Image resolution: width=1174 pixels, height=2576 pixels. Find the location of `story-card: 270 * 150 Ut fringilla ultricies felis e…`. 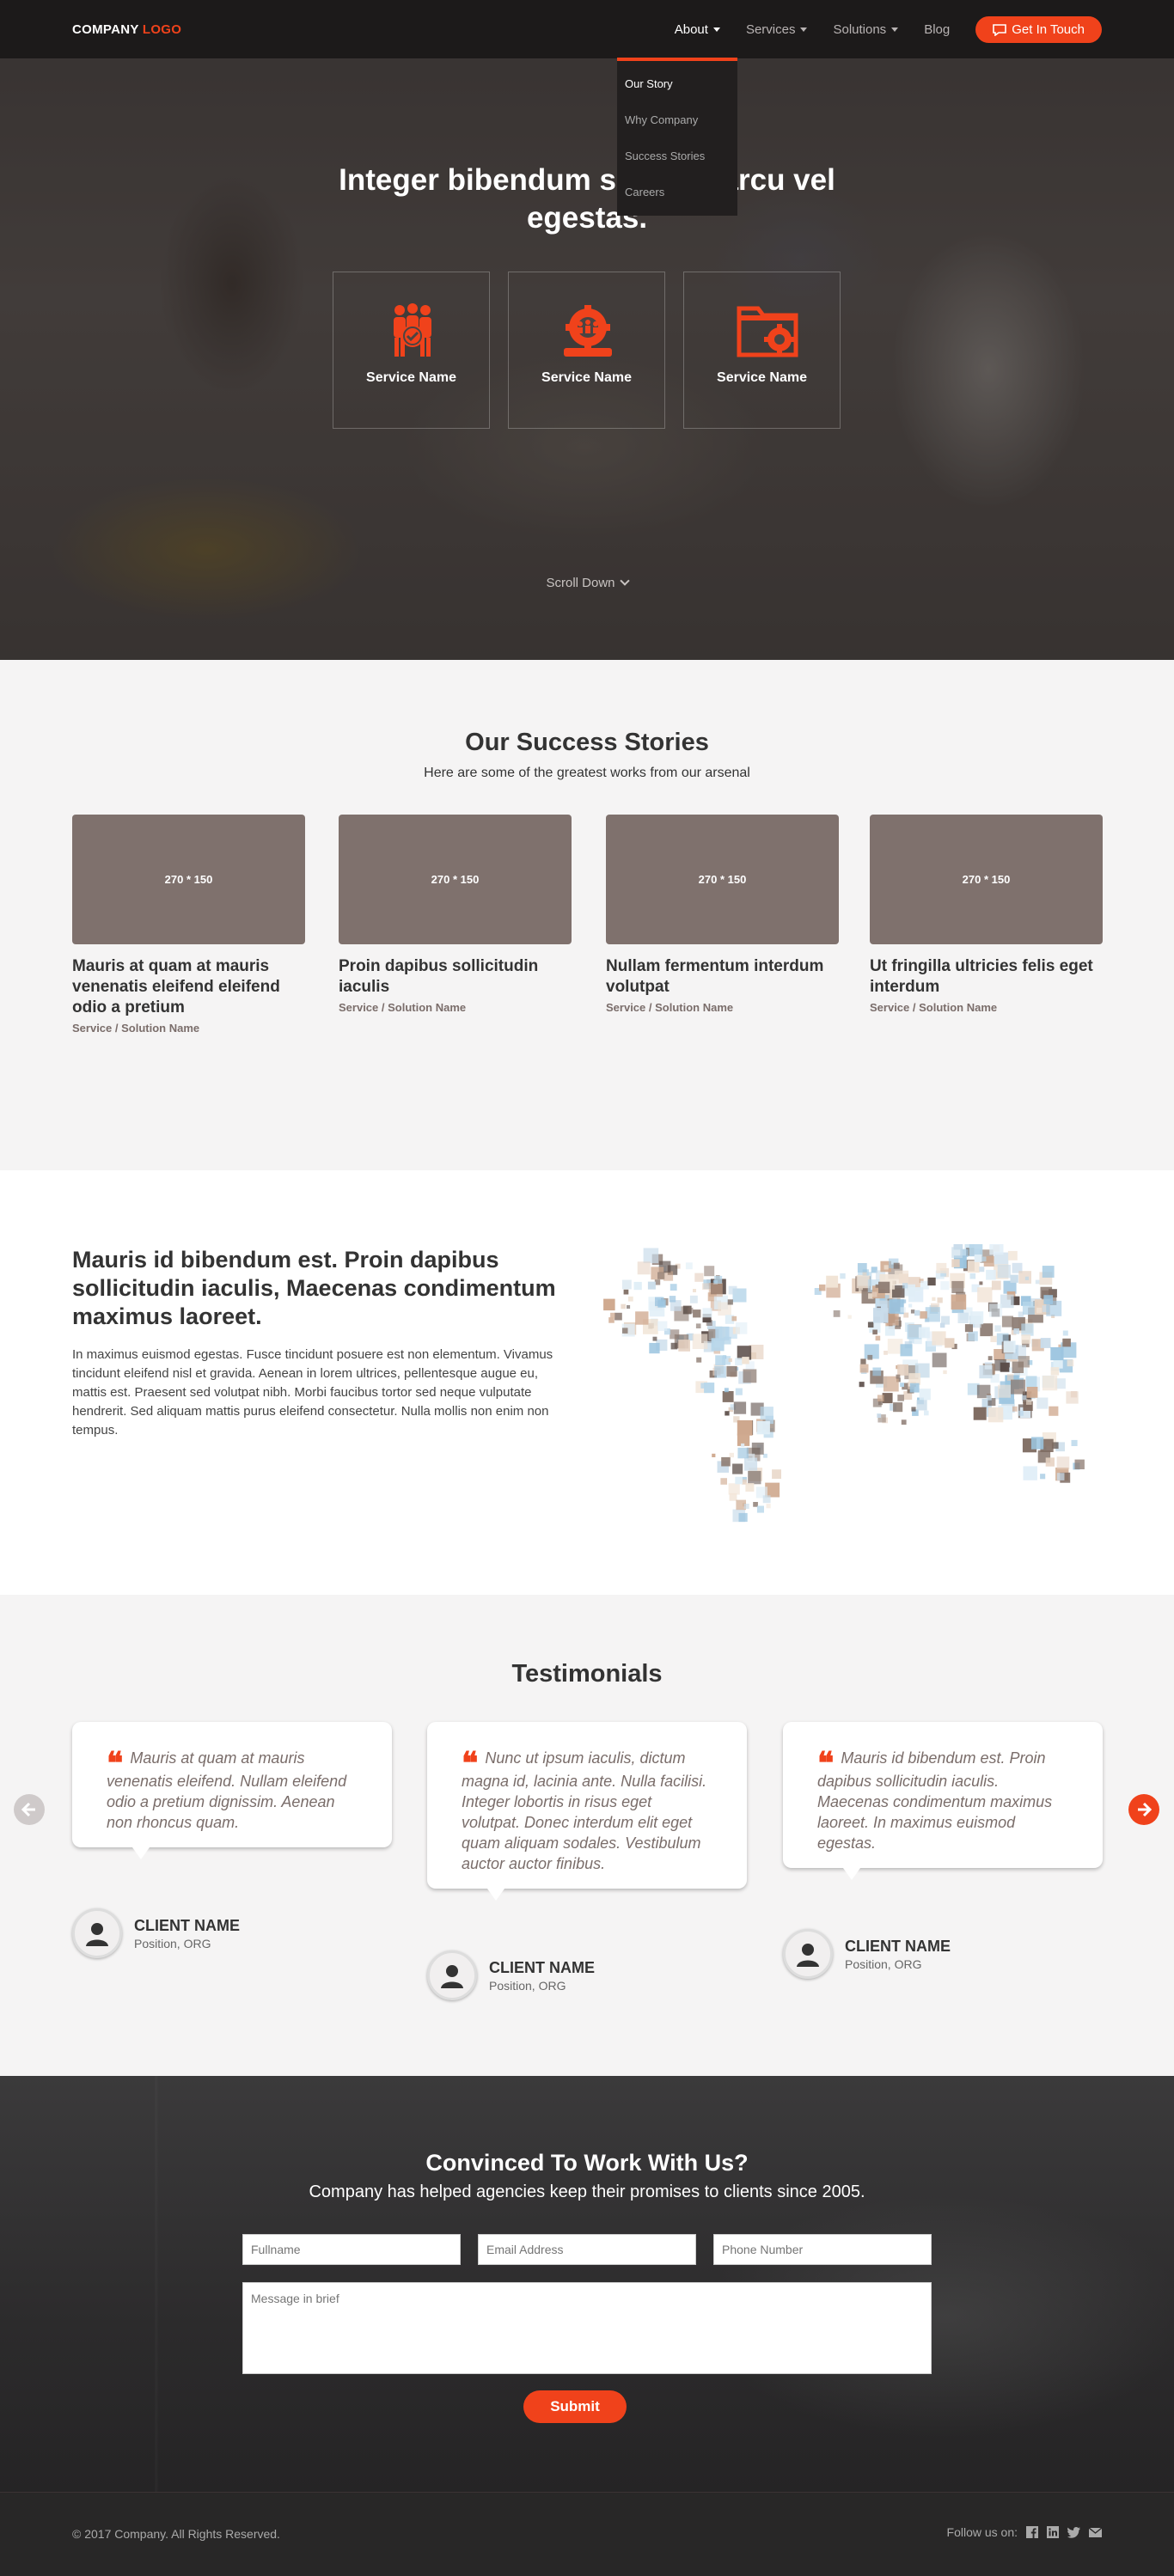

story-card: 270 * 150 Ut fringilla ultricies felis e… is located at coordinates (986, 915).